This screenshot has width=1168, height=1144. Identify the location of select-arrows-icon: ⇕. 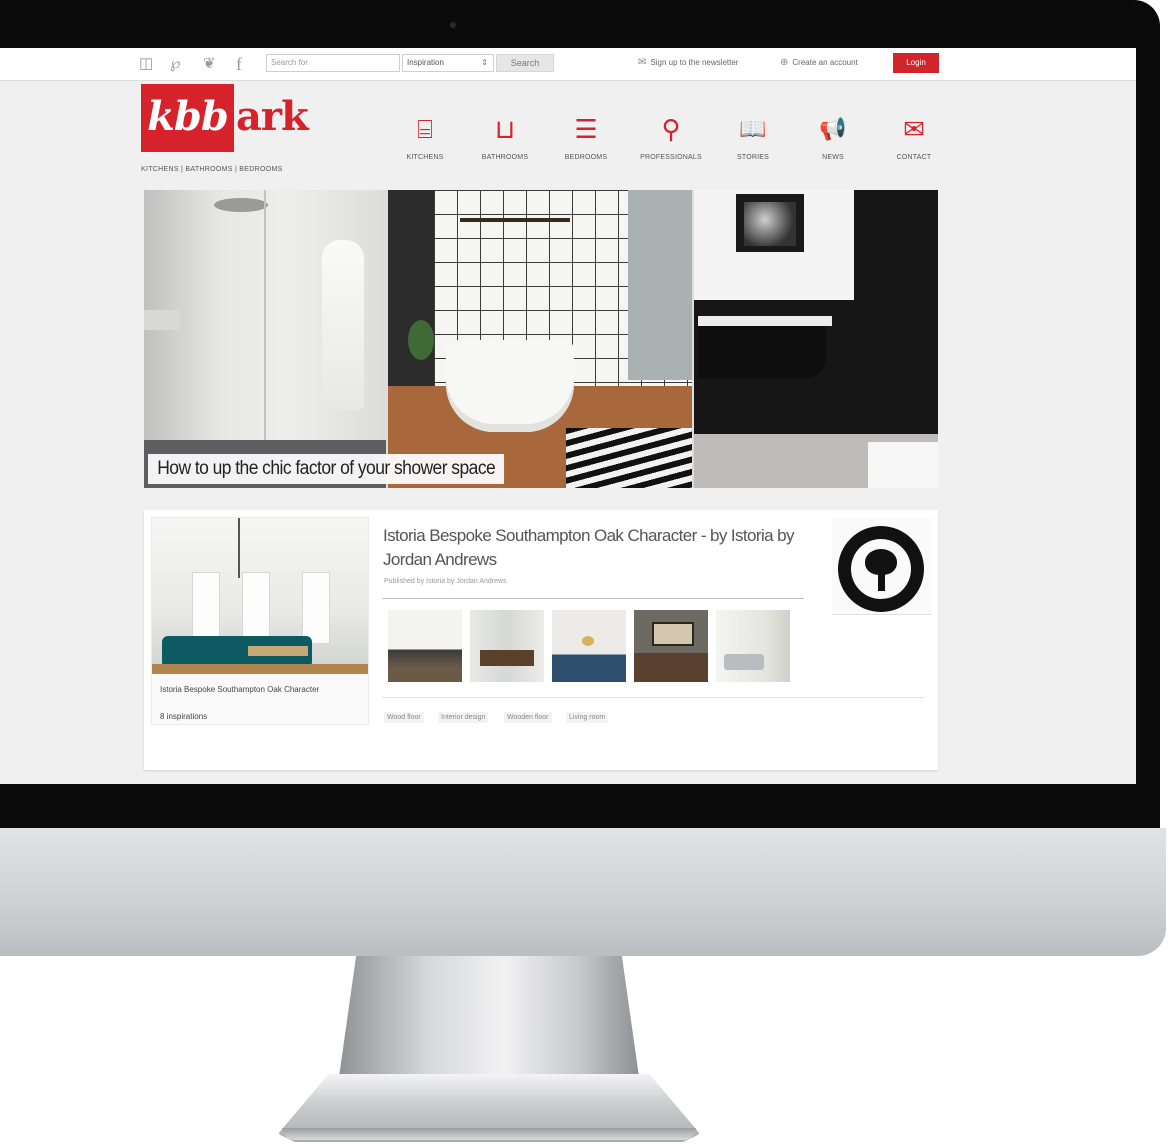
(484, 62).